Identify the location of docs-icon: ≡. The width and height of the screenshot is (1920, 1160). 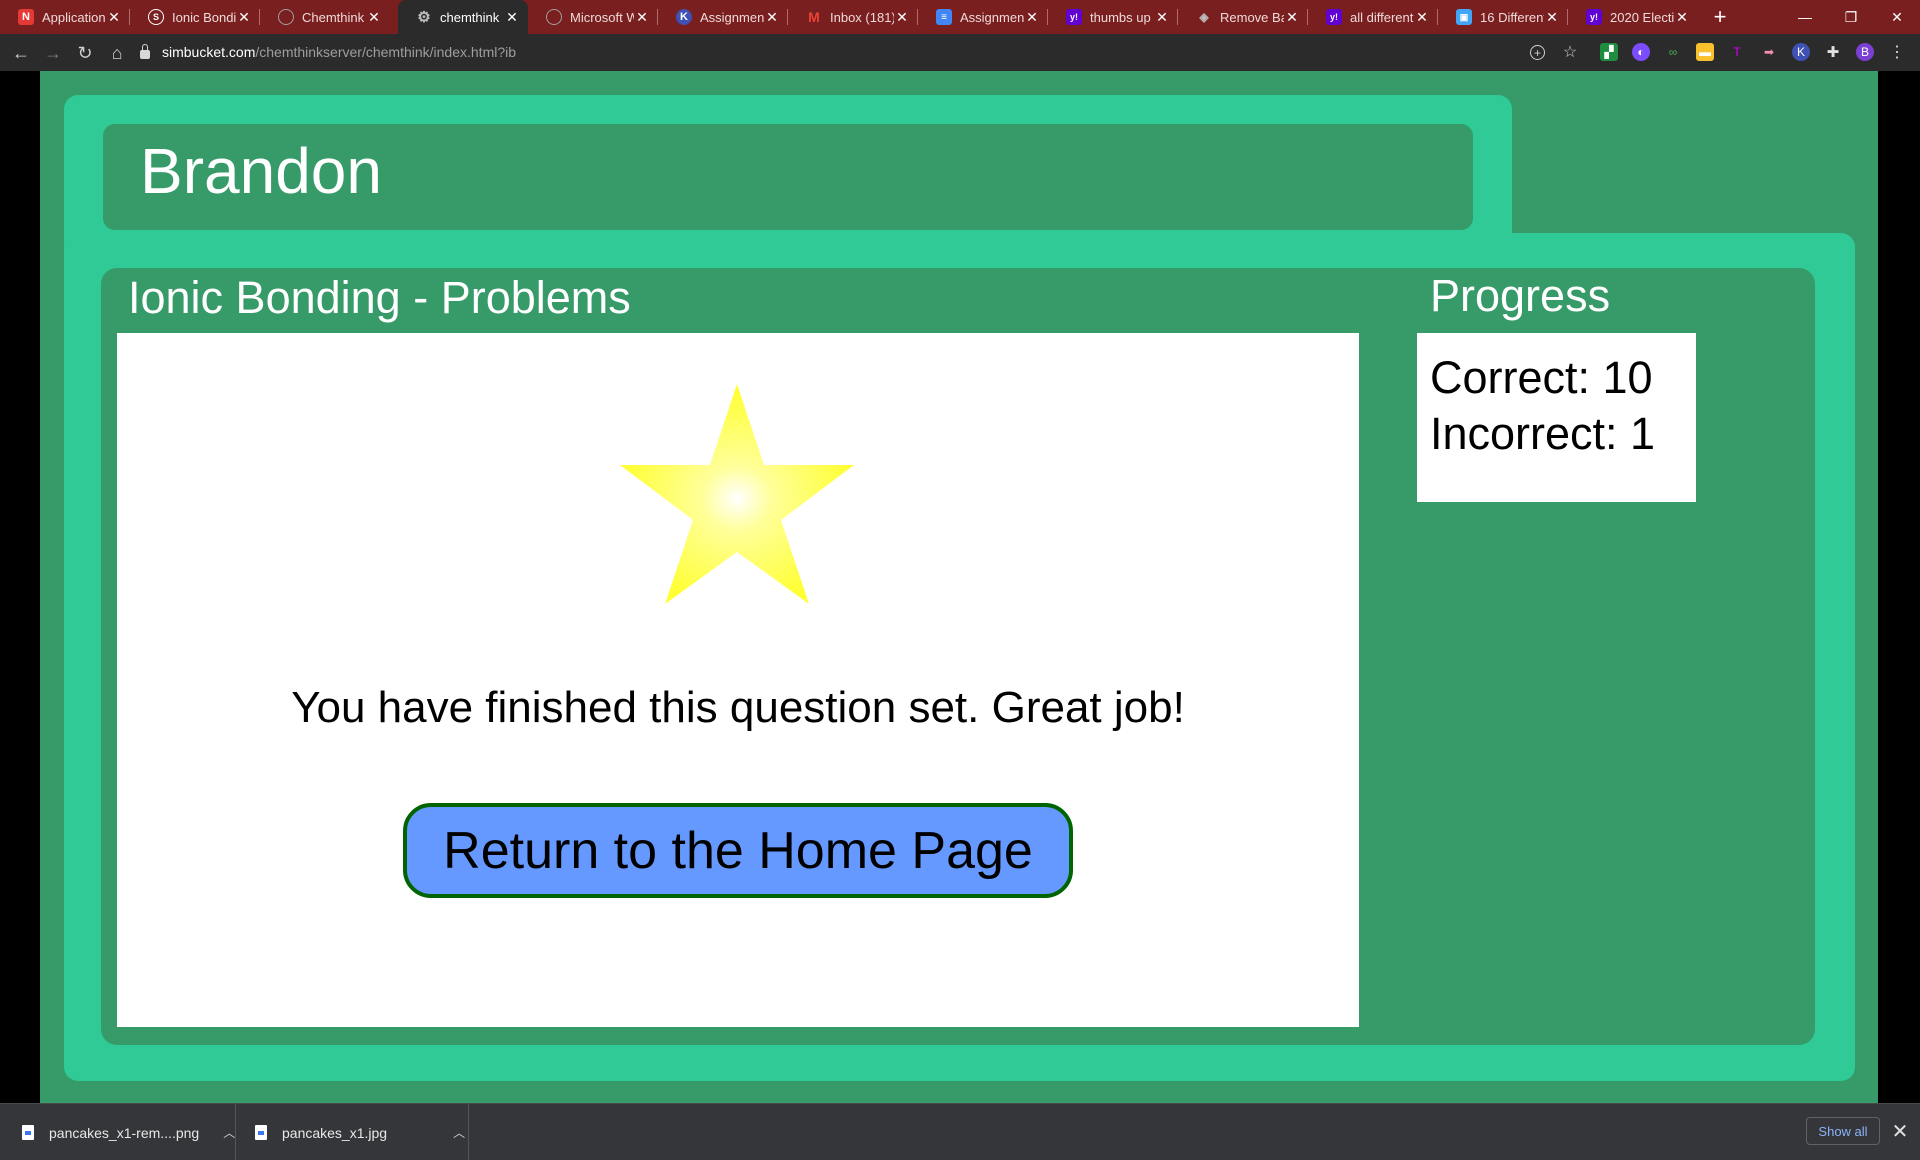
(944, 17).